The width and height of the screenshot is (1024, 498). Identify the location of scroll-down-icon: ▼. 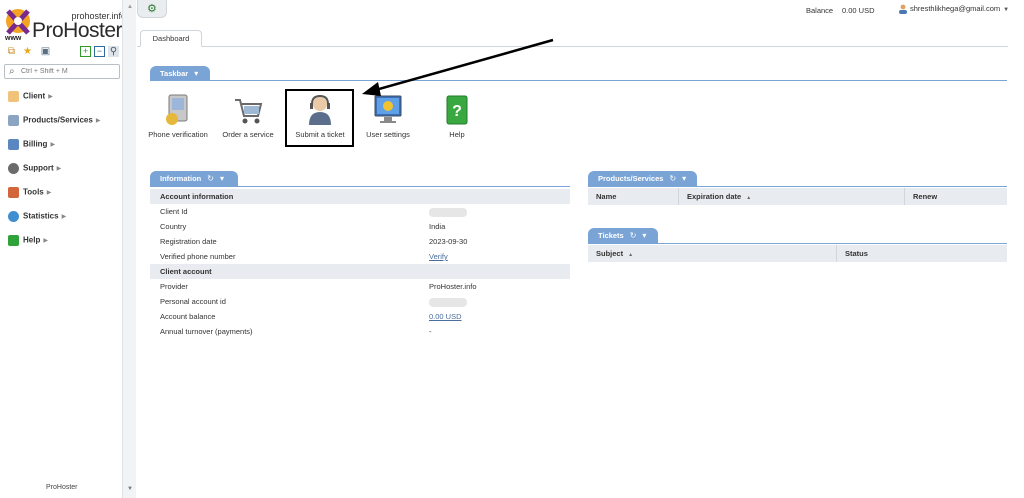
(130, 489).